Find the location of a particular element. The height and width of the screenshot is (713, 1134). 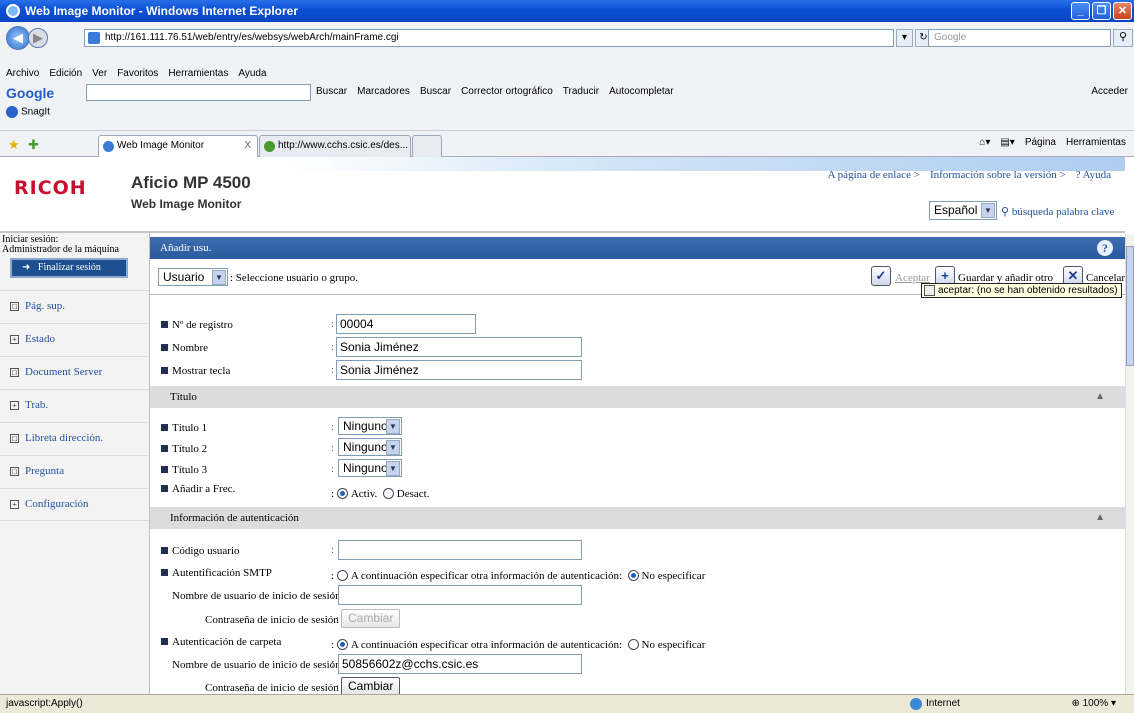

page-icon is located at coordinates (94, 38).